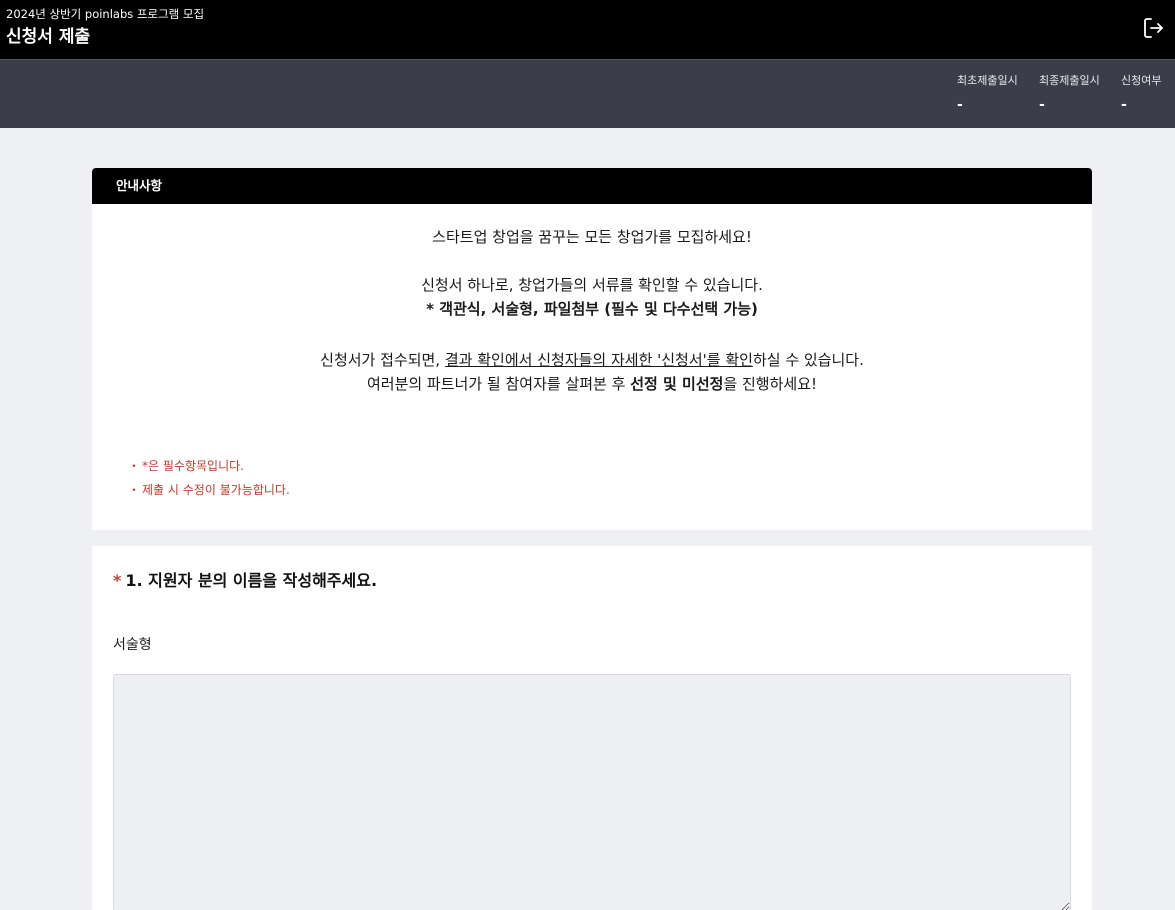 The height and width of the screenshot is (910, 1175). I want to click on question-type-label: 서술형, so click(132, 645).